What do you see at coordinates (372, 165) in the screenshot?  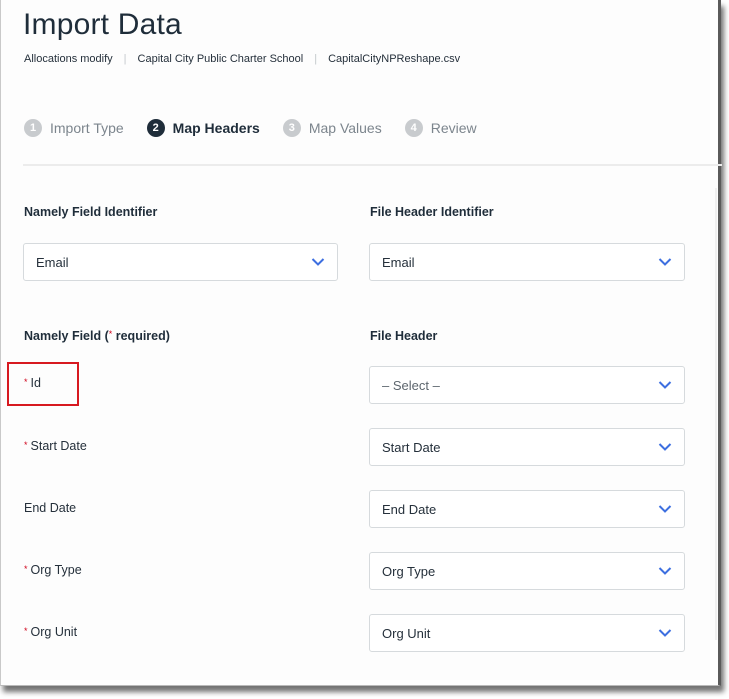 I see `section-divider` at bounding box center [372, 165].